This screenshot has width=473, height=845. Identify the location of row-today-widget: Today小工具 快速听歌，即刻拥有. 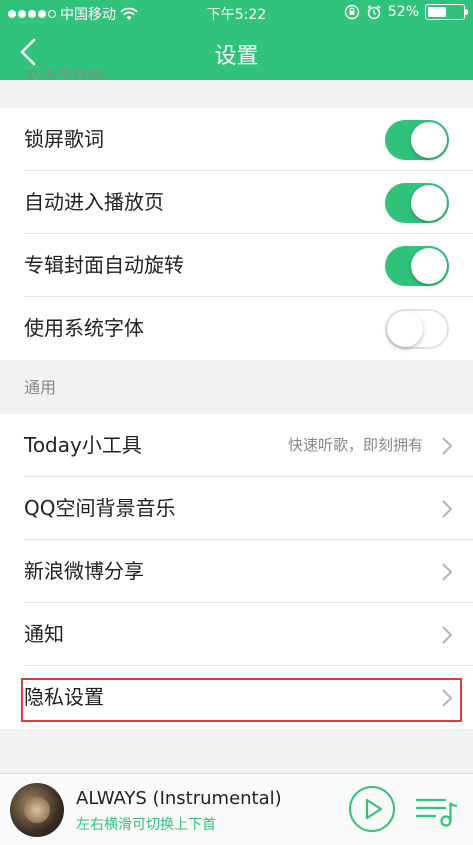
(236, 445).